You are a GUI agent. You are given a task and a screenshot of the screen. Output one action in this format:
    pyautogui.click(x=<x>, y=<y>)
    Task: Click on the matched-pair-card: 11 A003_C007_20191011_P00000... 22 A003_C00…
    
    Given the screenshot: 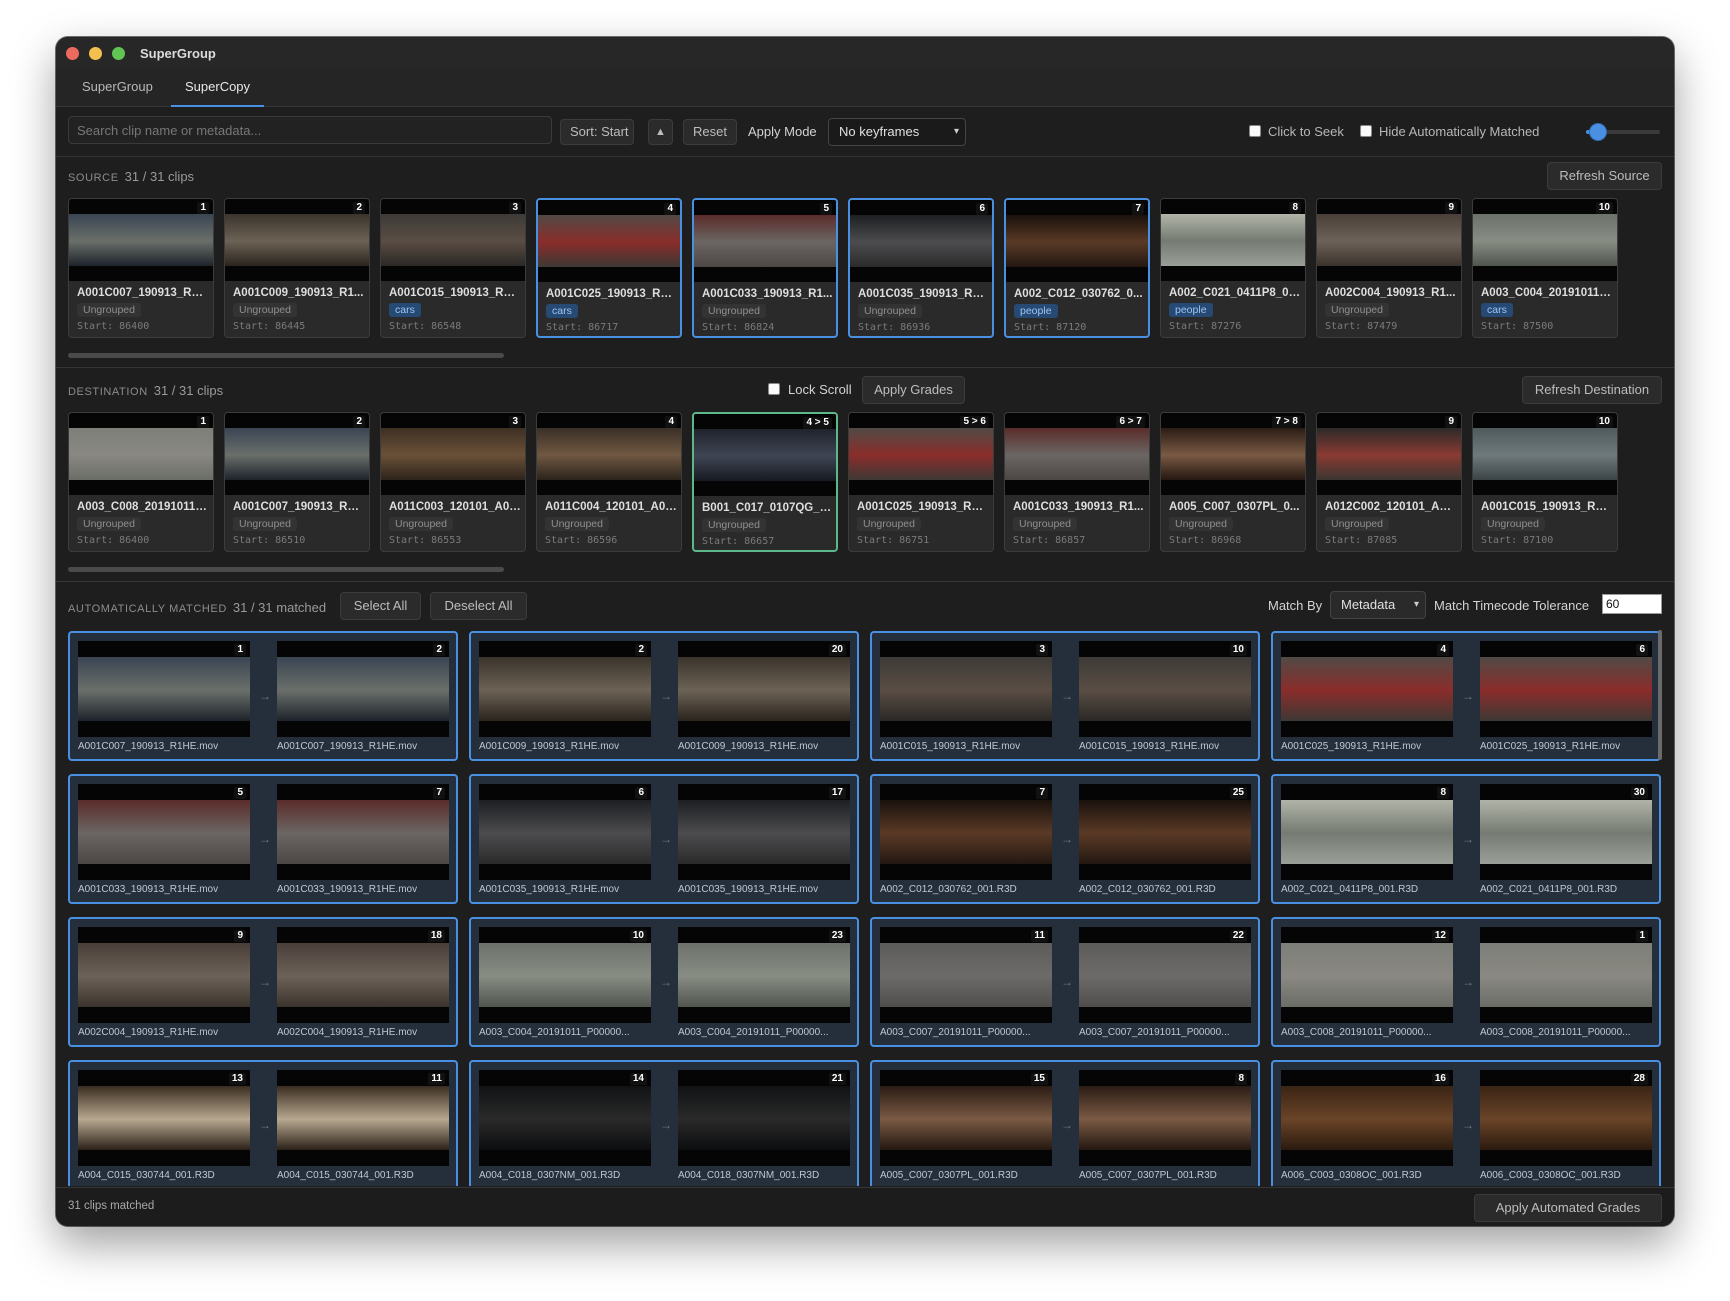 What is the action you would take?
    pyautogui.click(x=1065, y=982)
    